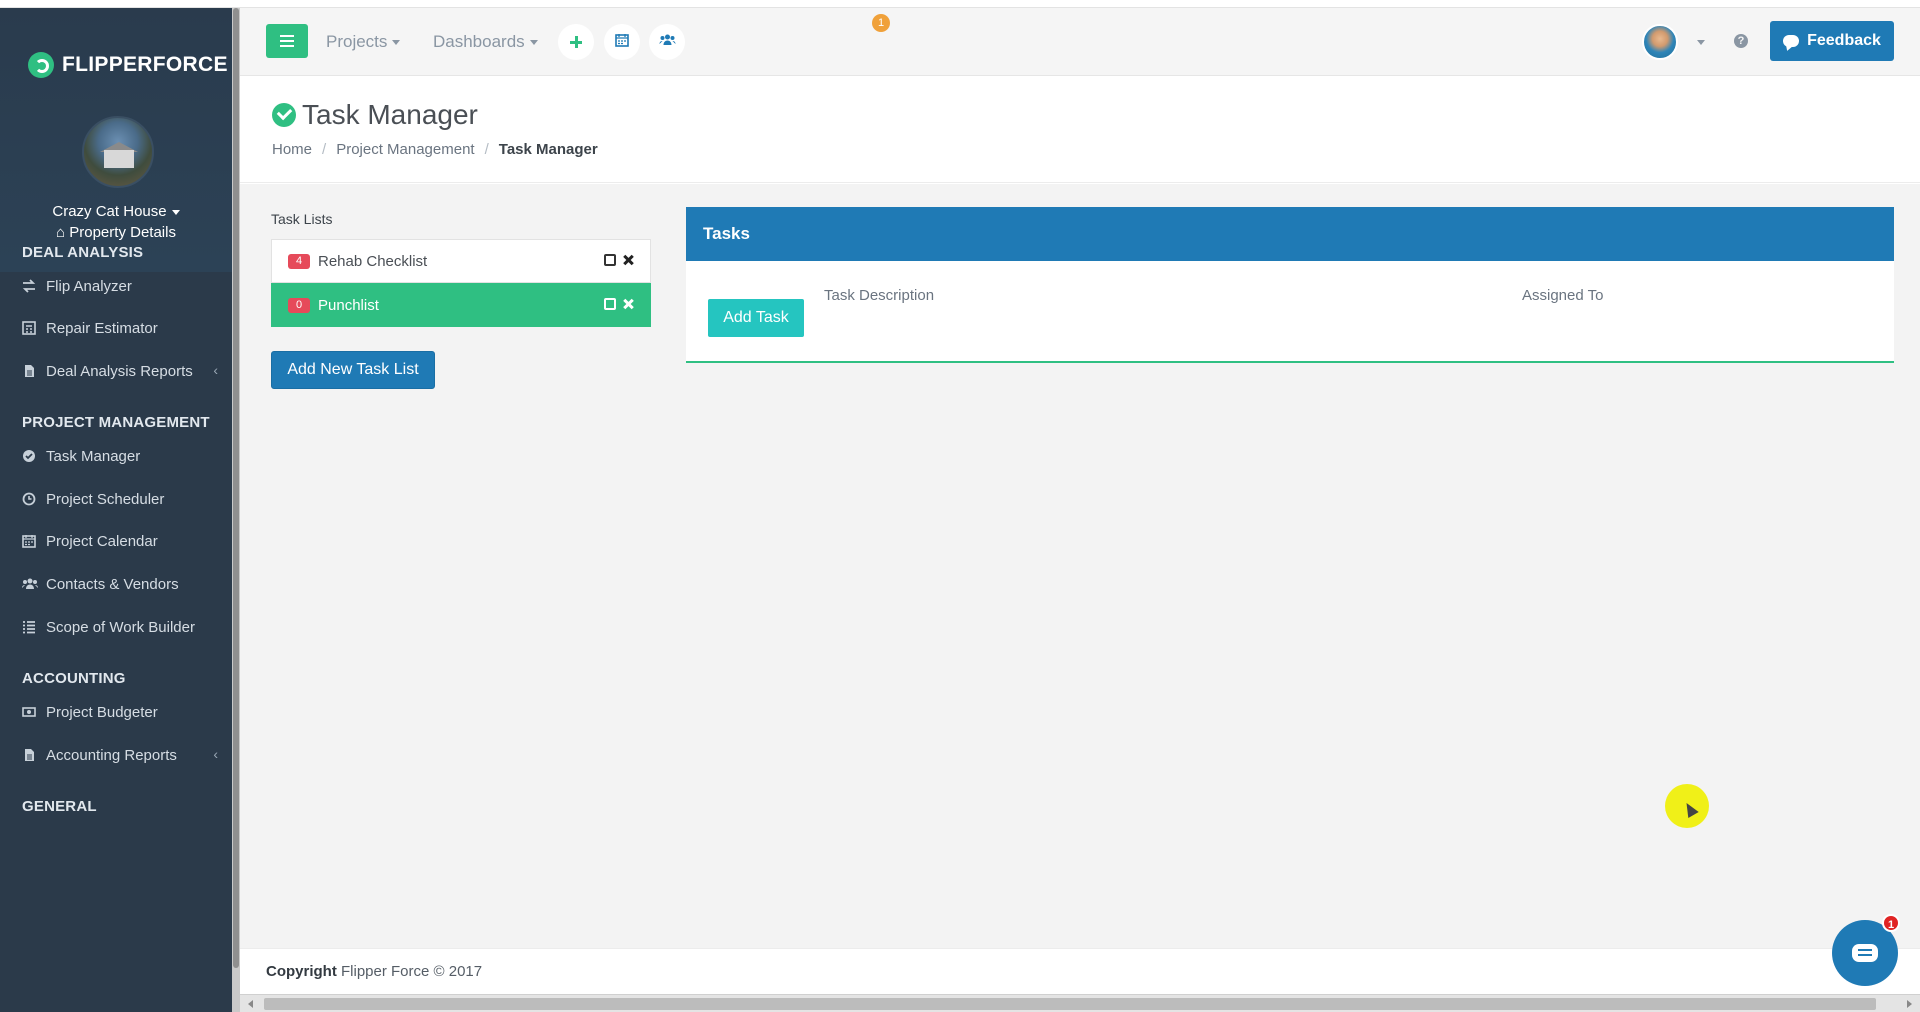 The width and height of the screenshot is (1920, 1012). I want to click on chat-unread-badge: 1, so click(1891, 923).